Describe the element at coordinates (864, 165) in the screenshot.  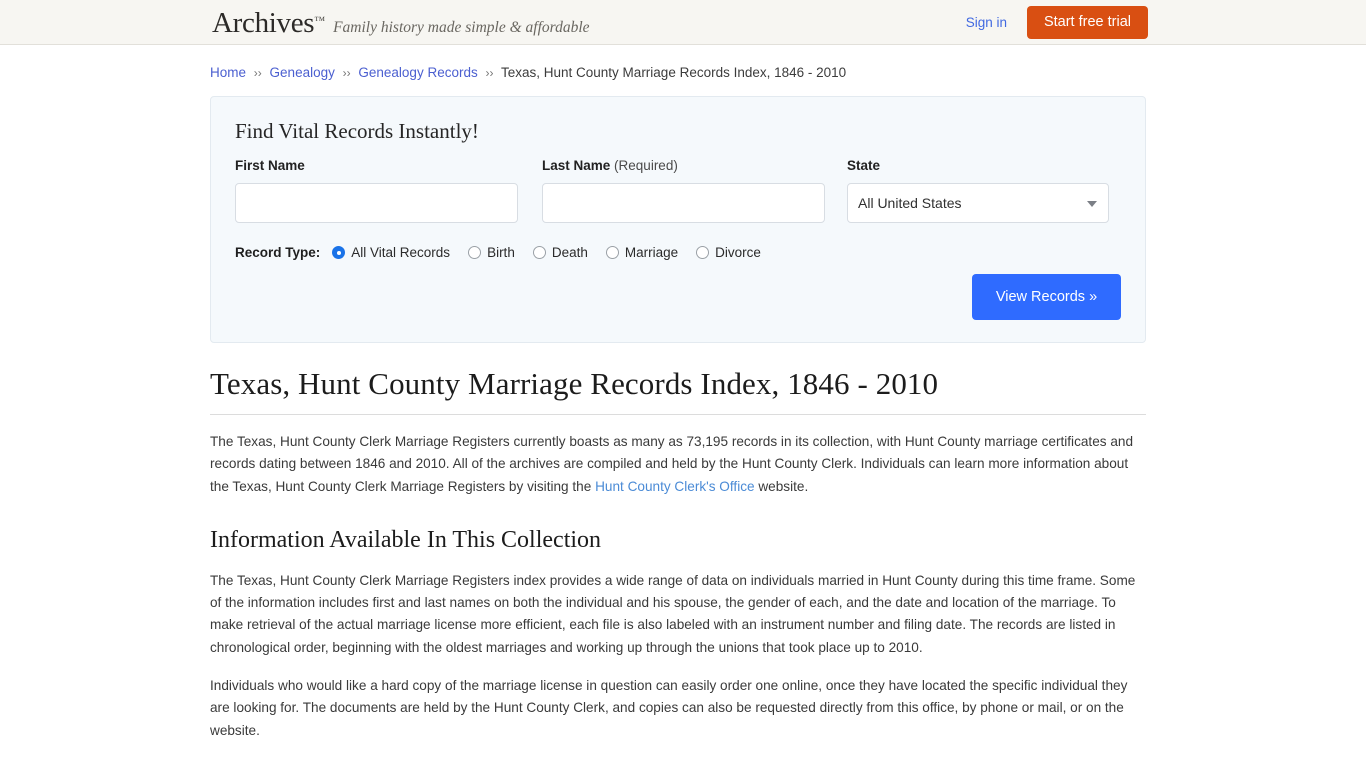
I see `state-label: State` at that location.